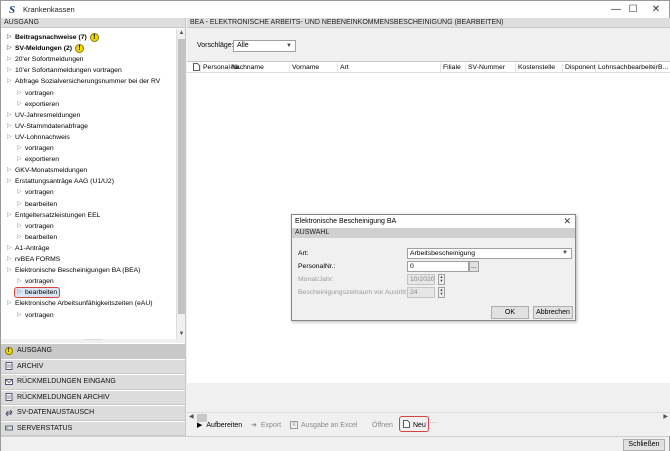  Describe the element at coordinates (406, 425) in the screenshot. I see `new-document-icon` at that location.